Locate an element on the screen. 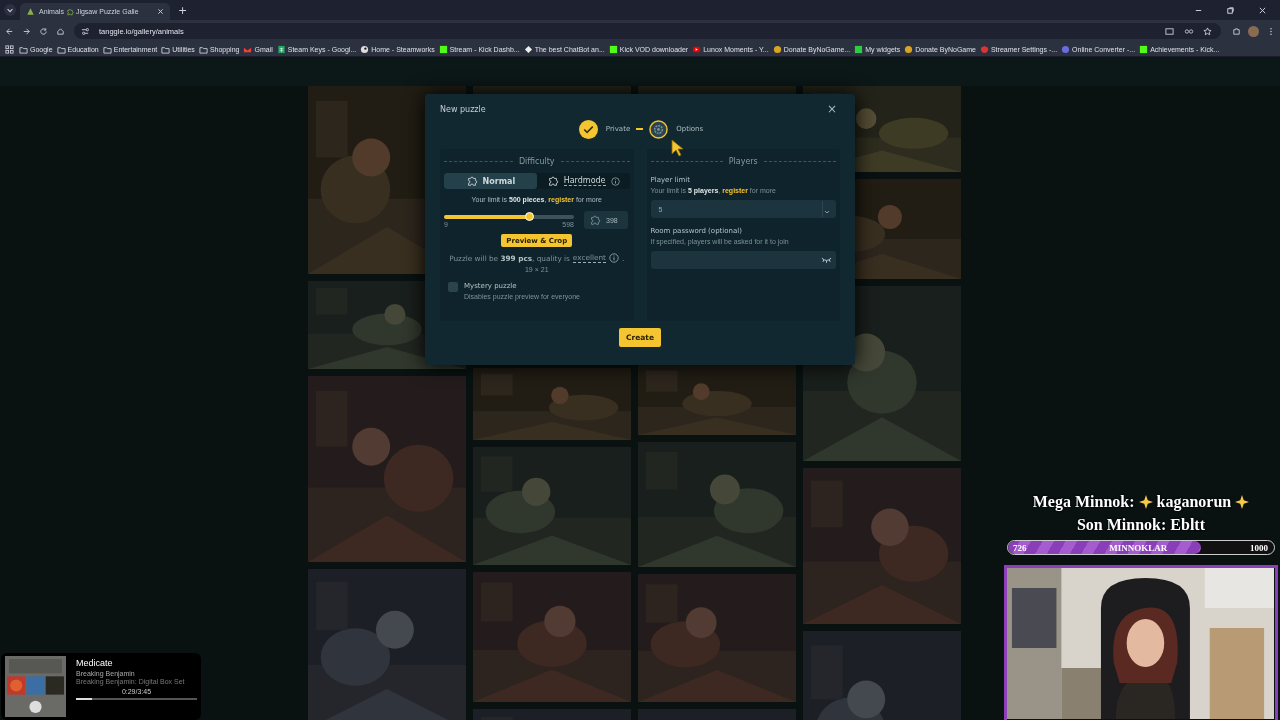 The image size is (1280, 720). shield-icon is located at coordinates (984, 49).